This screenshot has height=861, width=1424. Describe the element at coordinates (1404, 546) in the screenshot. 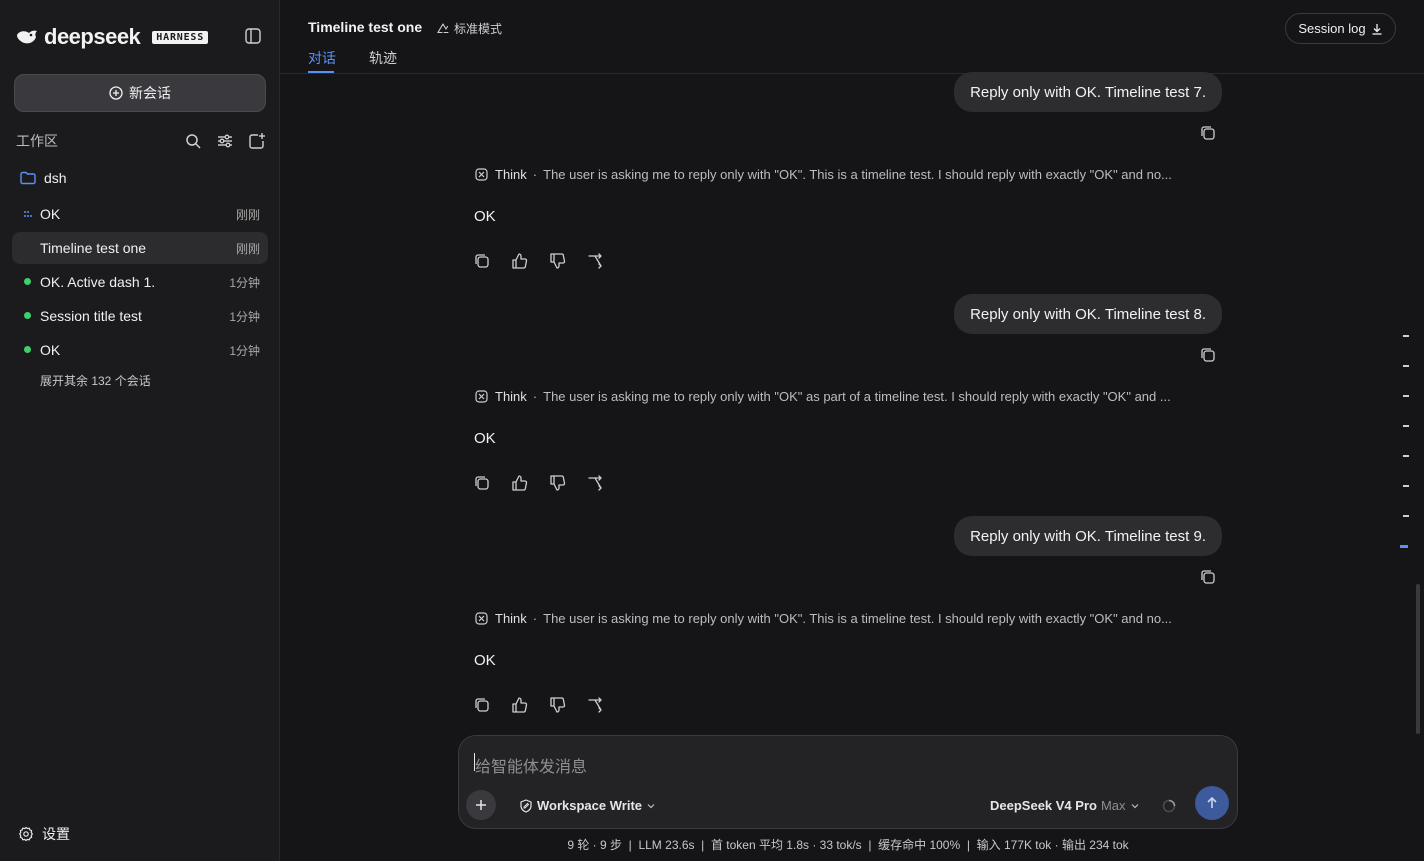

I see `timeline-marker-current` at that location.